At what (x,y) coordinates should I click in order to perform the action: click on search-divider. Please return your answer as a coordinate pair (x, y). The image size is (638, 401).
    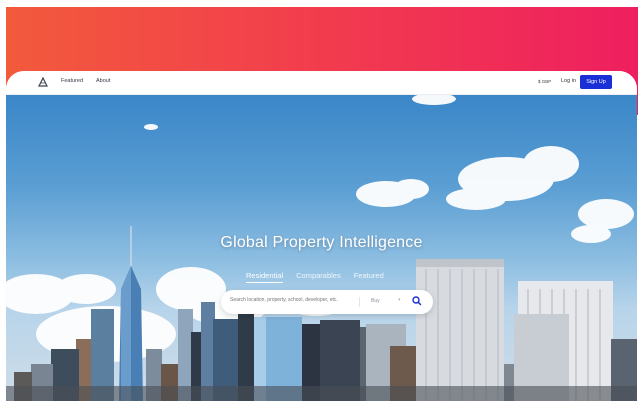
    Looking at the image, I should click on (359, 302).